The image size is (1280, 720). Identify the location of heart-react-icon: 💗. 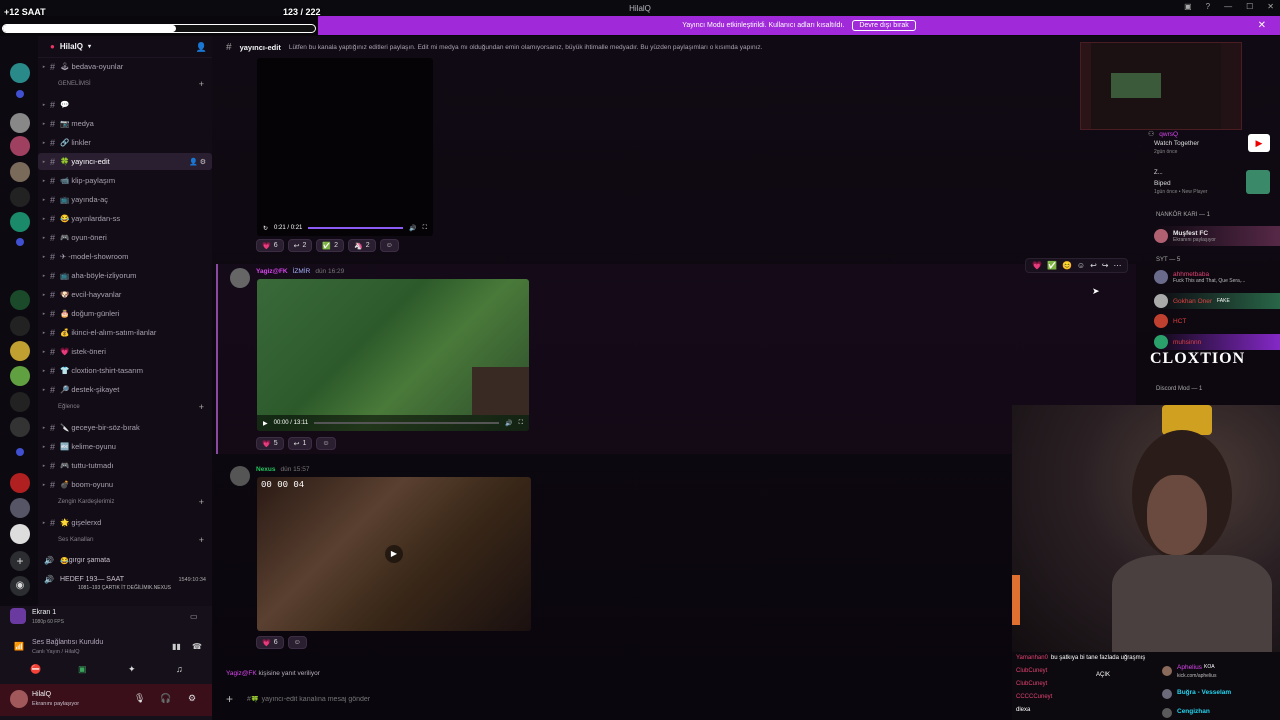
(1037, 265).